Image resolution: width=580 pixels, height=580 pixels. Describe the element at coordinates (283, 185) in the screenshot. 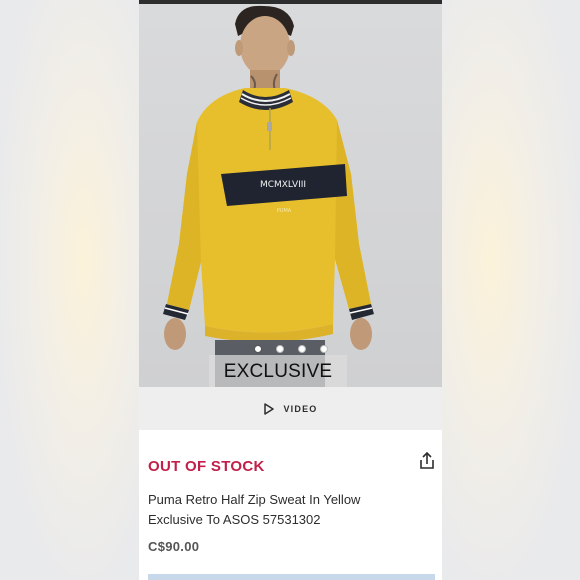

I see `sweater-print-text: MCMXLVIII` at that location.